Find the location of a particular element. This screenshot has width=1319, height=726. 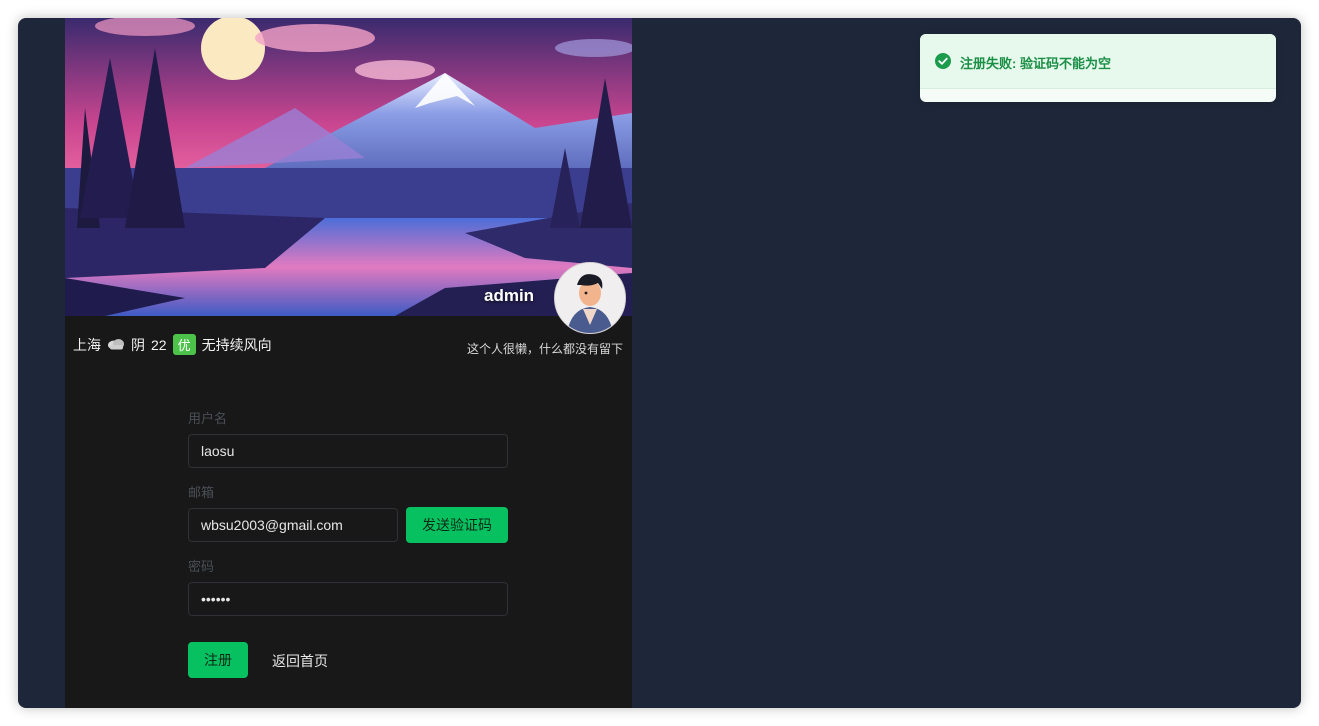

weather-condition: 阴 is located at coordinates (138, 344).